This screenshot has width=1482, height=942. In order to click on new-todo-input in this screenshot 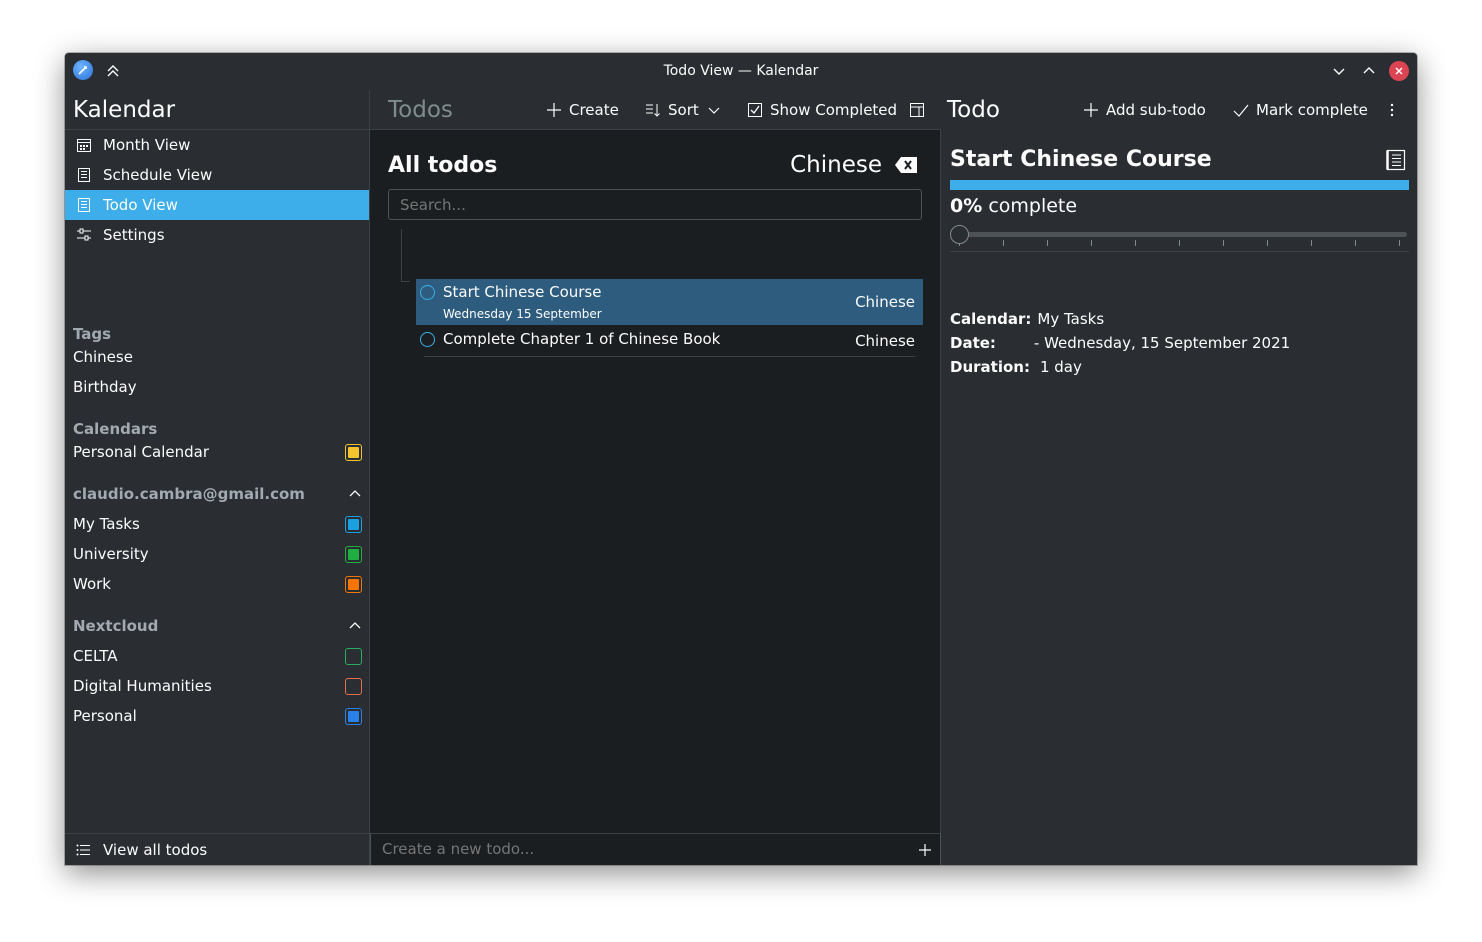, I will do `click(636, 849)`.